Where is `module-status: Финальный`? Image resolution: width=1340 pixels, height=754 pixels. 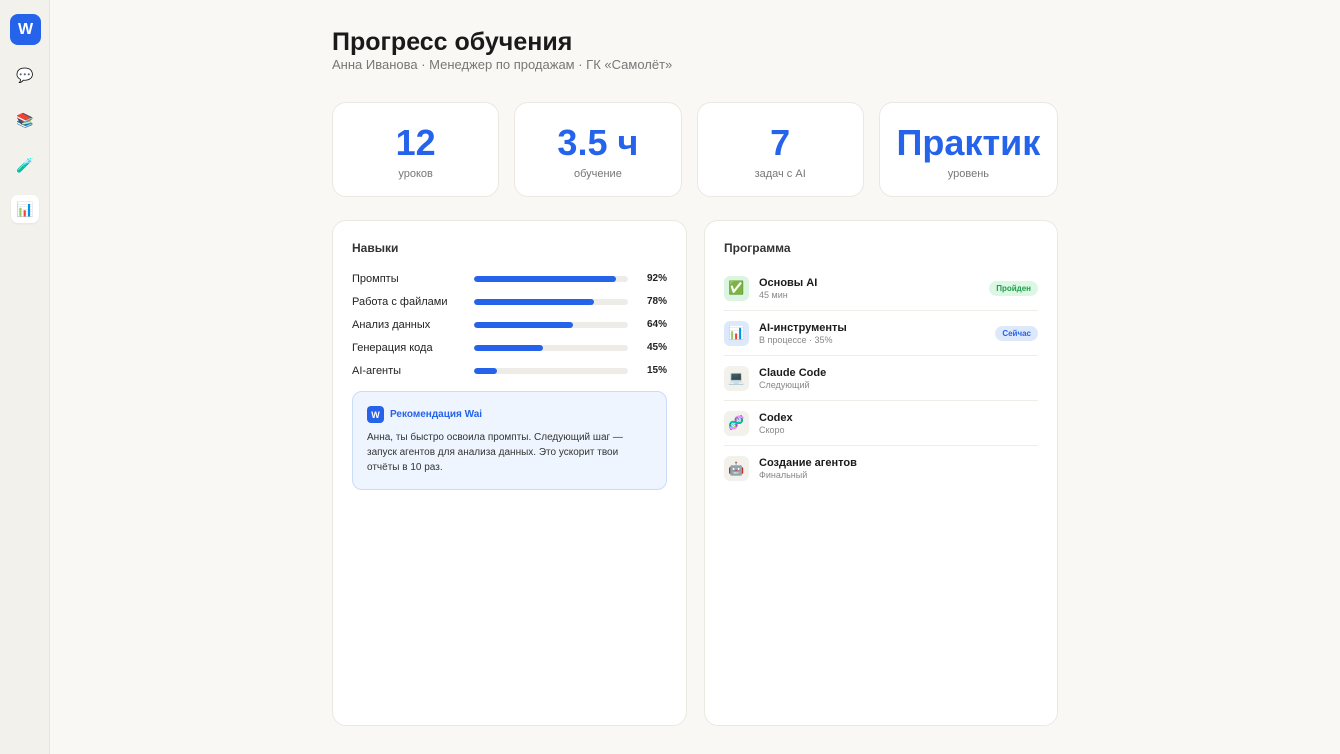
module-status: Финальный is located at coordinates (783, 475).